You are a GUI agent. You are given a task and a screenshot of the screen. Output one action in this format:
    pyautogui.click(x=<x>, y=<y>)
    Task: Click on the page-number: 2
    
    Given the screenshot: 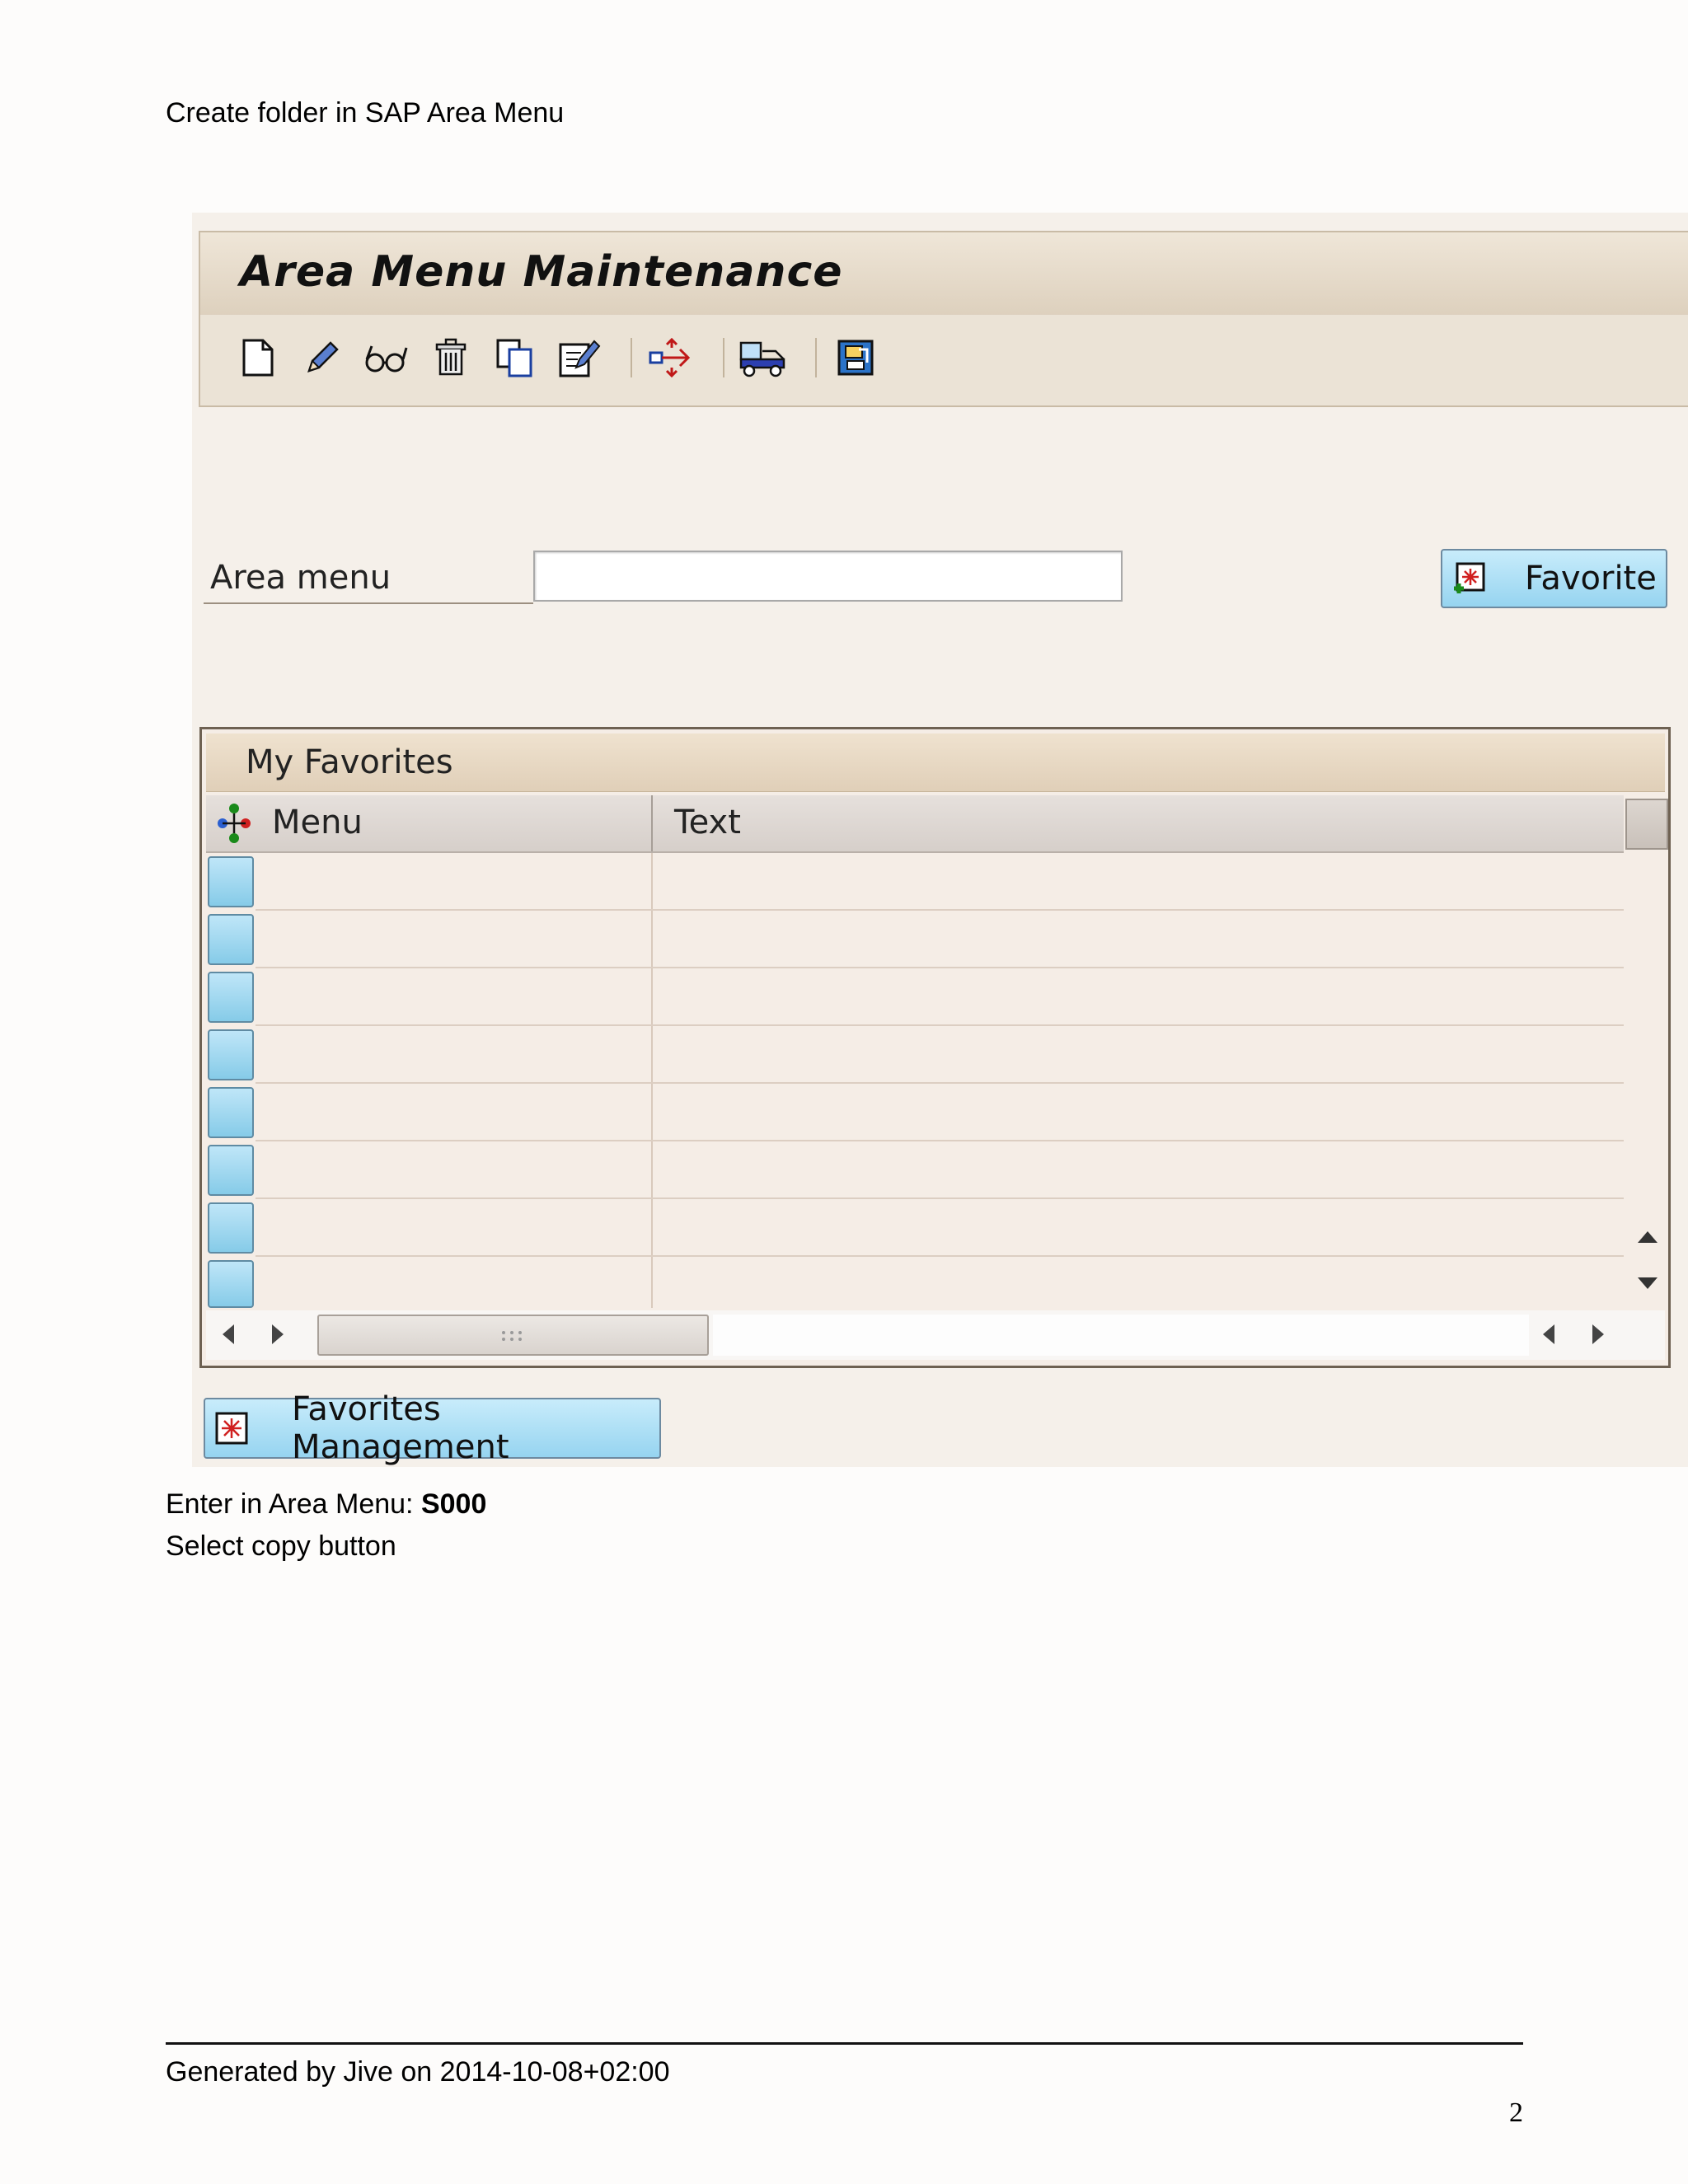 What is the action you would take?
    pyautogui.click(x=1516, y=2112)
    